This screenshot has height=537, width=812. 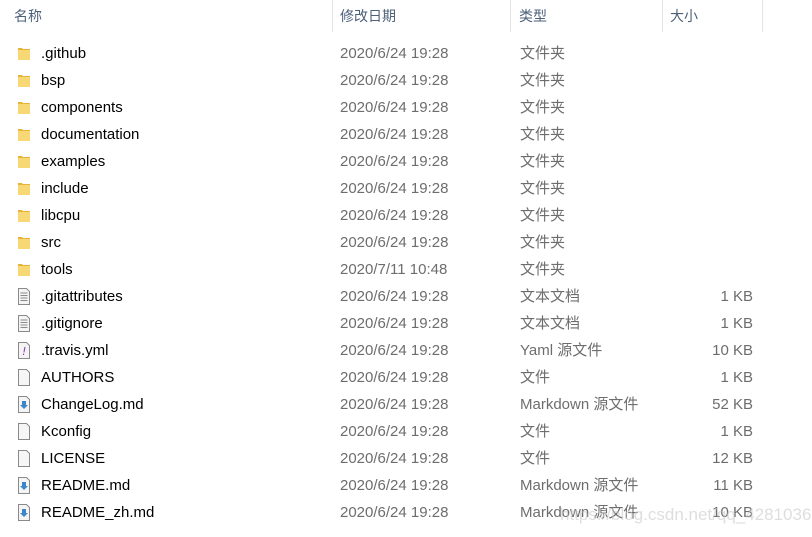 I want to click on file-date: 2020/7/11 10:48, so click(x=394, y=269).